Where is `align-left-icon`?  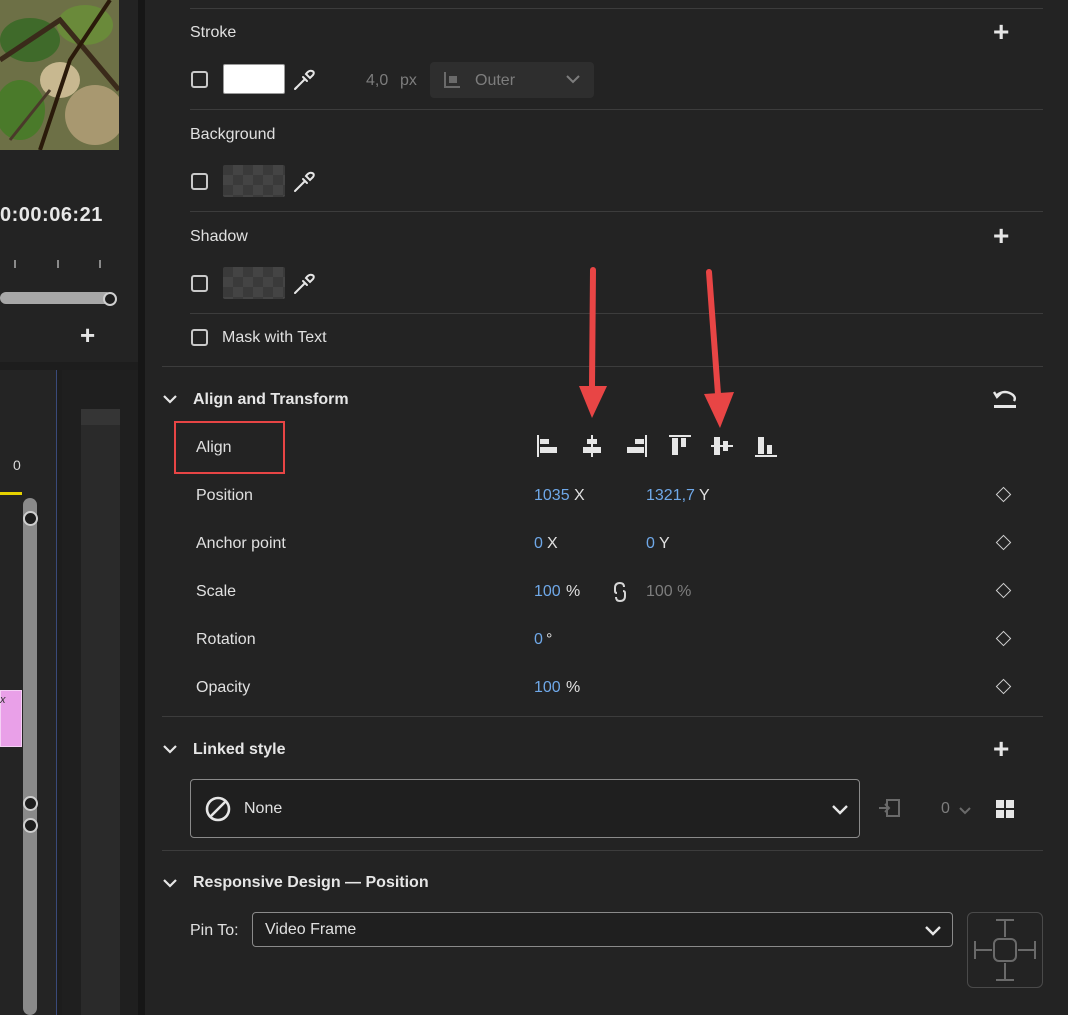 align-left-icon is located at coordinates (548, 448).